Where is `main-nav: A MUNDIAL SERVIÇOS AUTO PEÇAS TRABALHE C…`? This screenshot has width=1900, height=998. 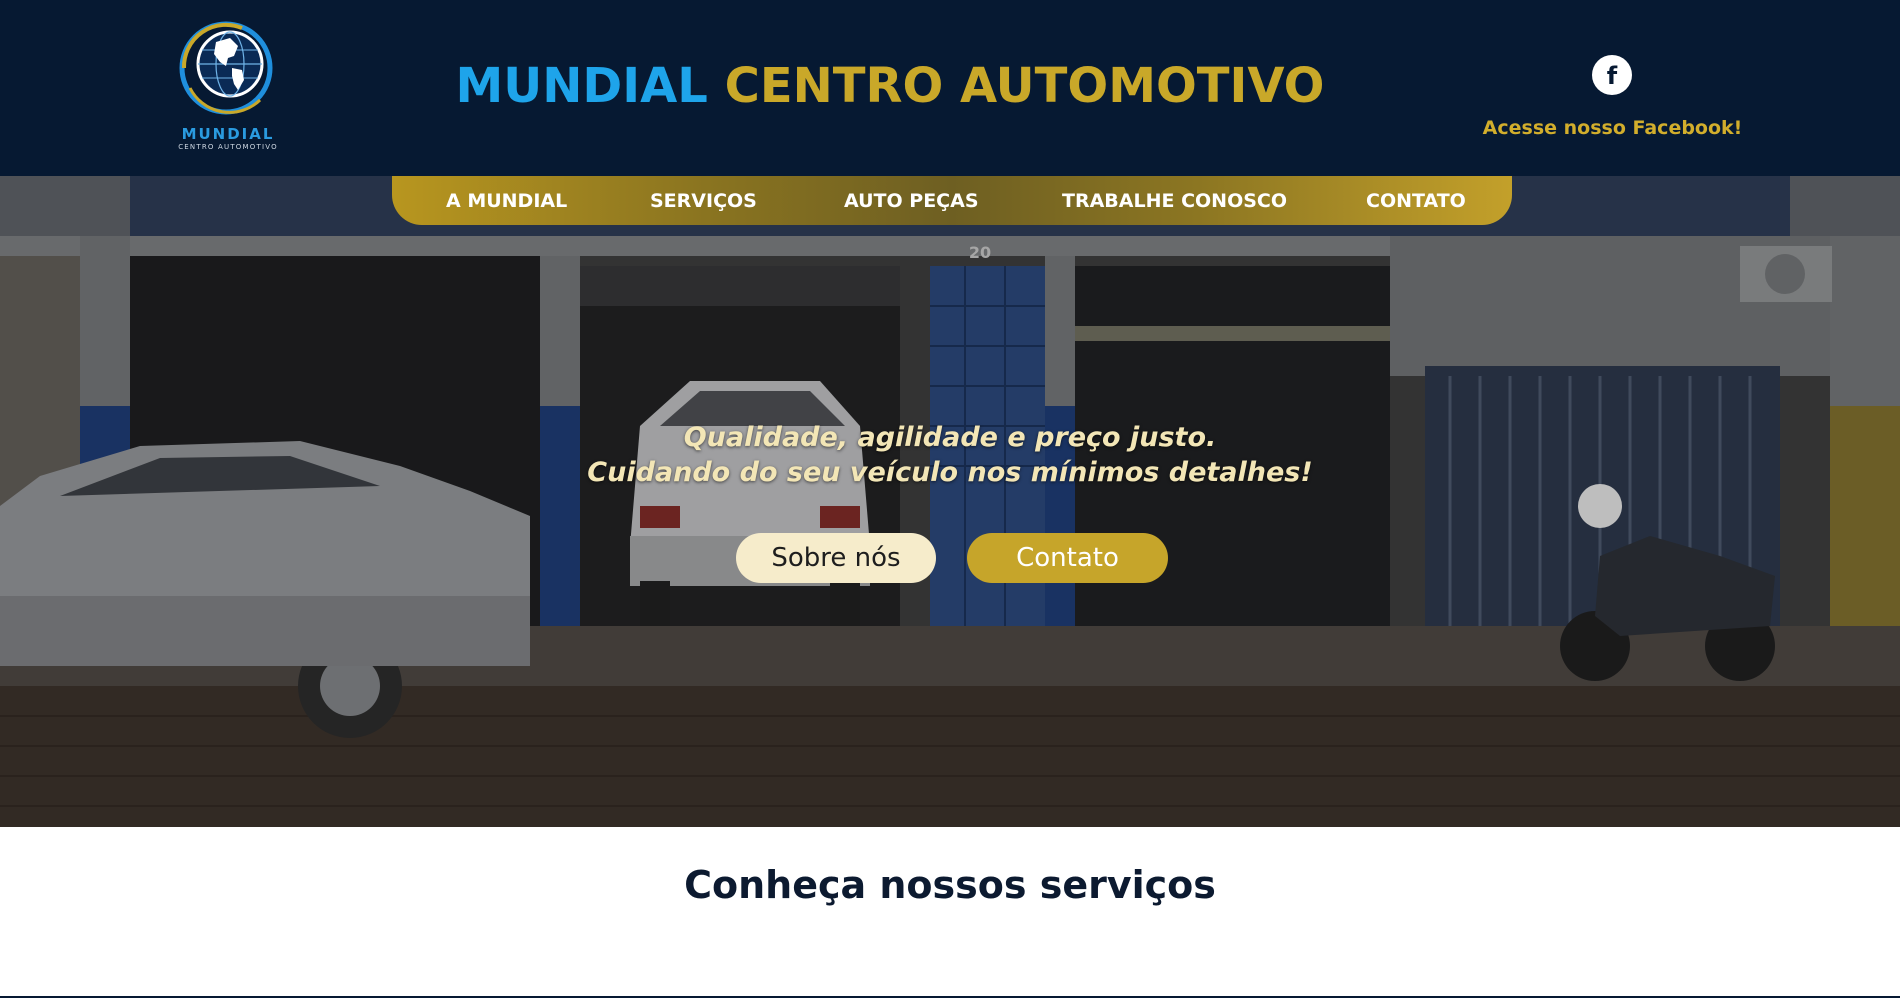
main-nav: A MUNDIAL SERVIÇOS AUTO PEÇAS TRABALHE C… is located at coordinates (952, 200).